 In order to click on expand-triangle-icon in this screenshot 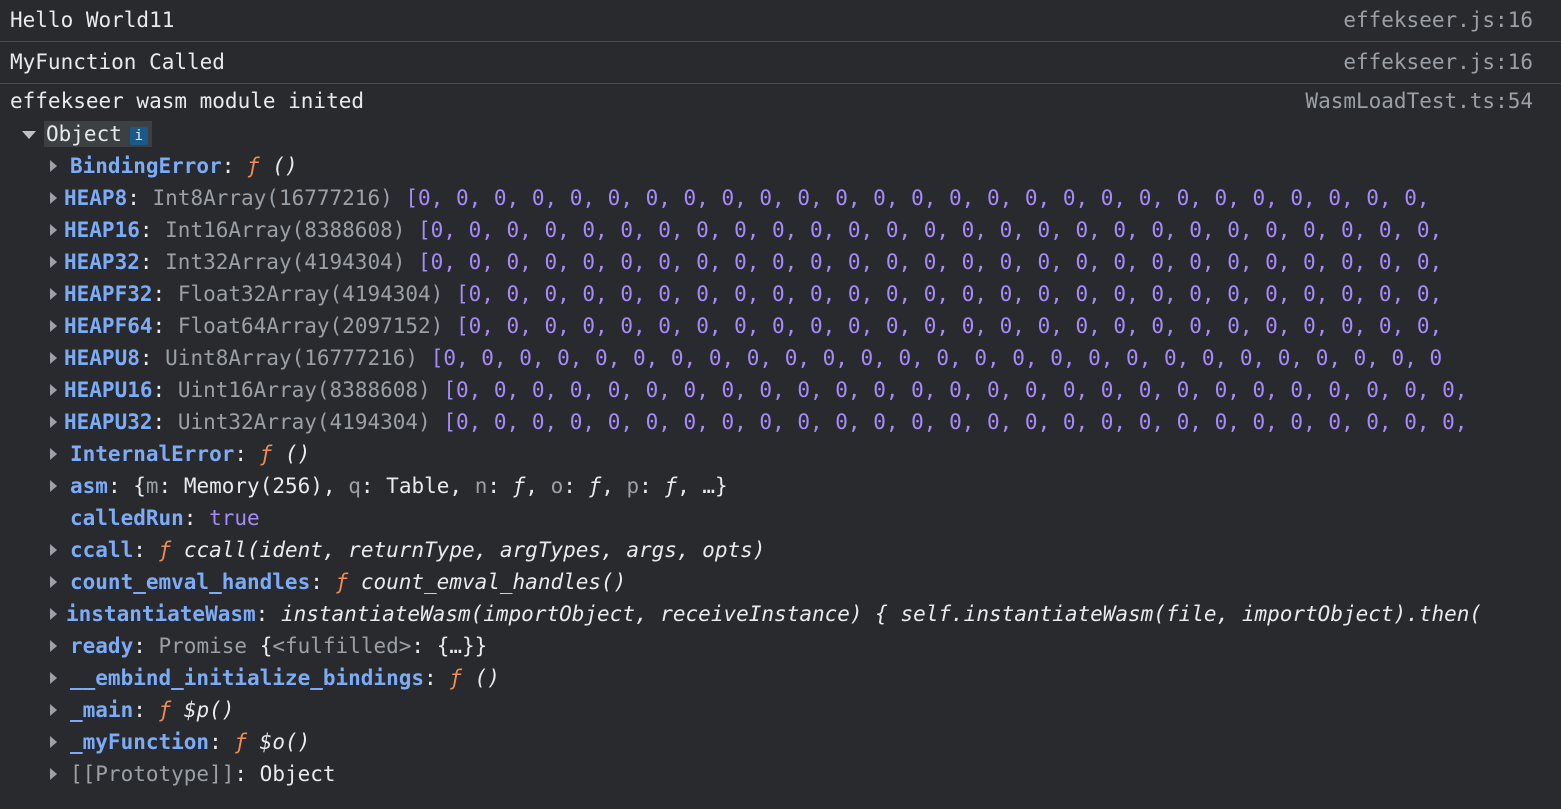, I will do `click(29, 135)`.